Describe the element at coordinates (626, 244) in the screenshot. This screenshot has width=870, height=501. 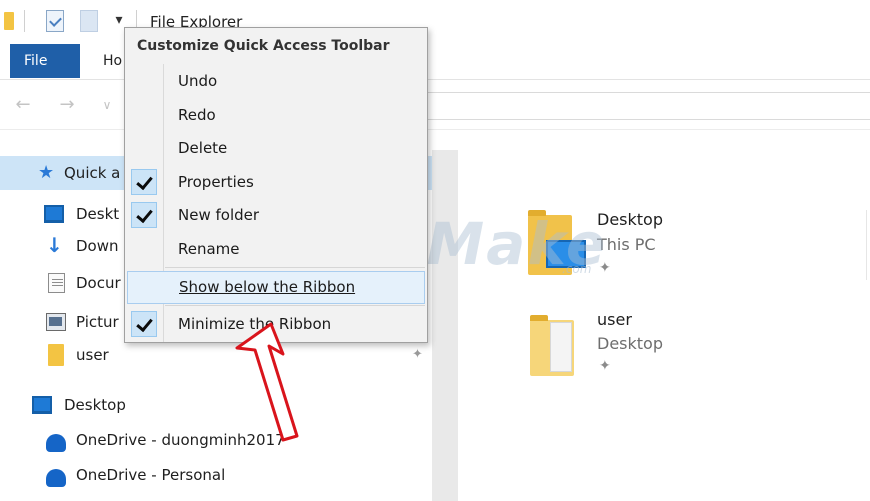
I see `tile-location: This PC` at that location.